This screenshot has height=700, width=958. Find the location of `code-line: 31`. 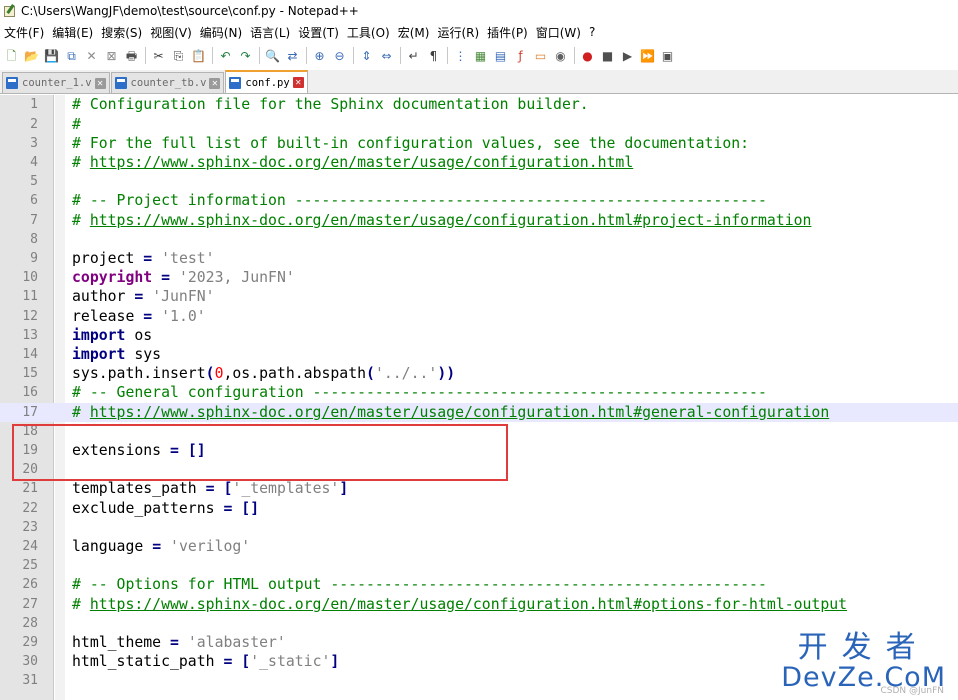

code-line: 31 is located at coordinates (479, 680).